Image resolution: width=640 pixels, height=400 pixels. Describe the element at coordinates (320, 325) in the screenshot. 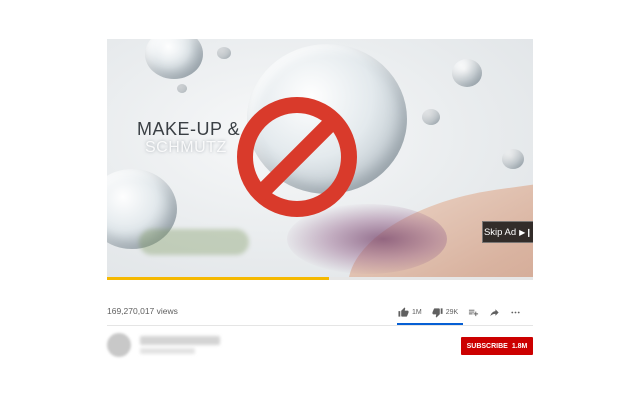

I see `divider` at that location.